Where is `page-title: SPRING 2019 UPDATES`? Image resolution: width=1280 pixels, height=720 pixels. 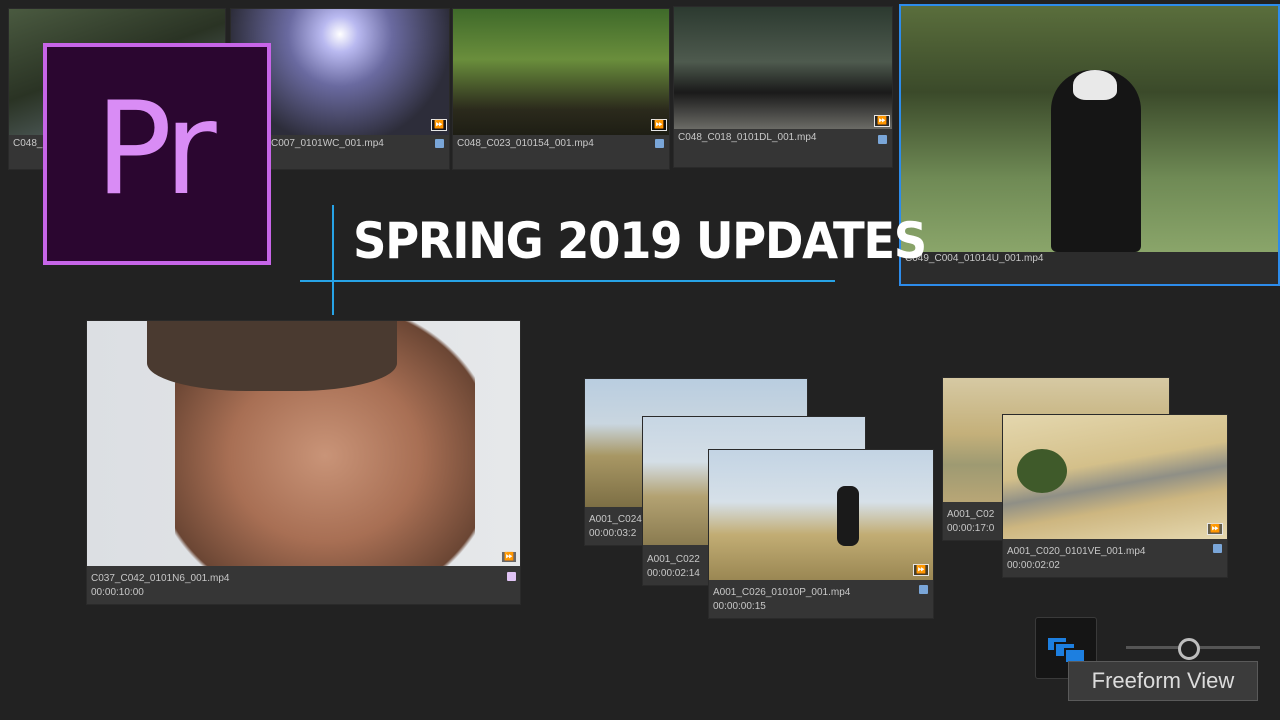 page-title: SPRING 2019 UPDATES is located at coordinates (640, 241).